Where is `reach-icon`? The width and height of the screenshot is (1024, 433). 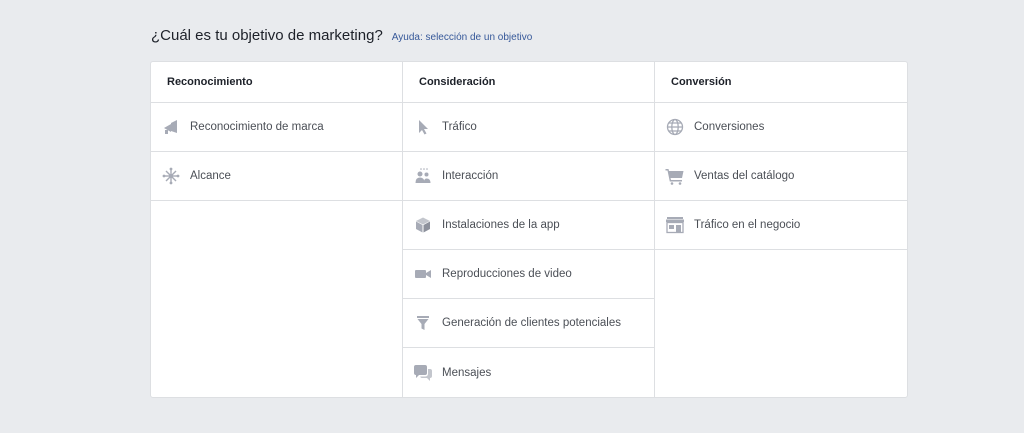 reach-icon is located at coordinates (171, 176).